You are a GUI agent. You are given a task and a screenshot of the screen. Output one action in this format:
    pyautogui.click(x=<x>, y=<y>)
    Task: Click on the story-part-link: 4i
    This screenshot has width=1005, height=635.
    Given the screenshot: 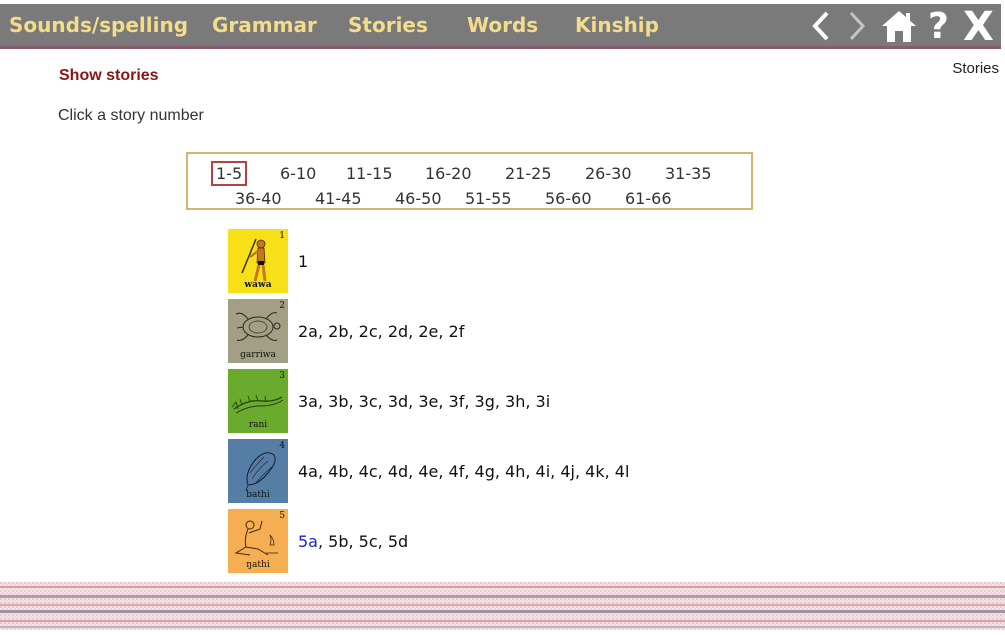 What is the action you would take?
    pyautogui.click(x=543, y=471)
    